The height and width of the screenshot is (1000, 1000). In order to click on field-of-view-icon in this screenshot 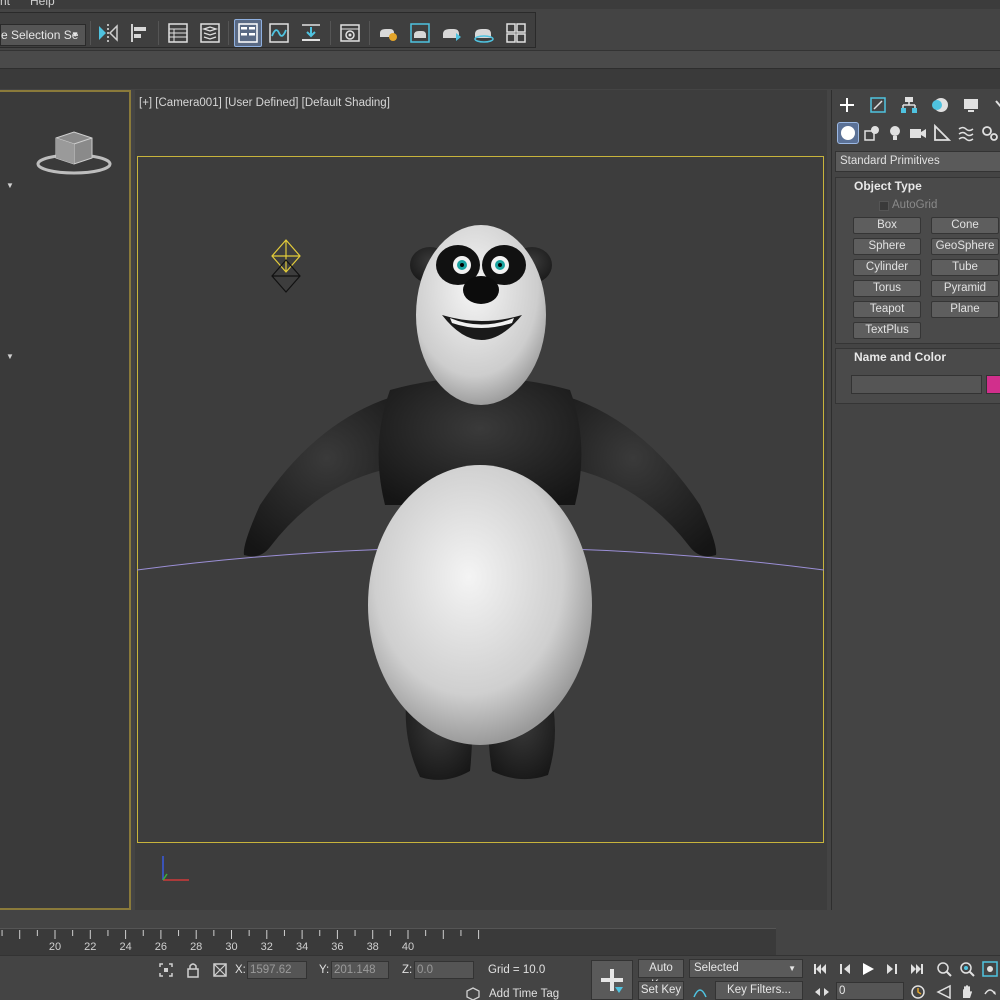, I will do `click(943, 992)`.